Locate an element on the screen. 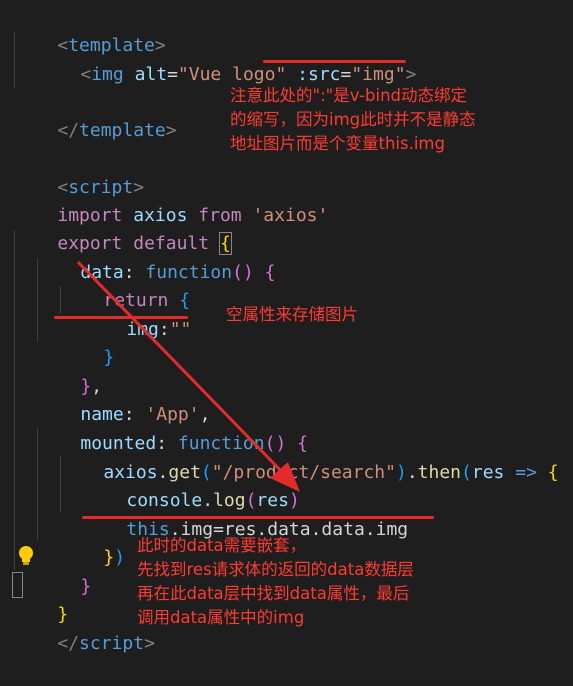 This screenshot has width=573, height=686. code-line: }, is located at coordinates (69, 371).